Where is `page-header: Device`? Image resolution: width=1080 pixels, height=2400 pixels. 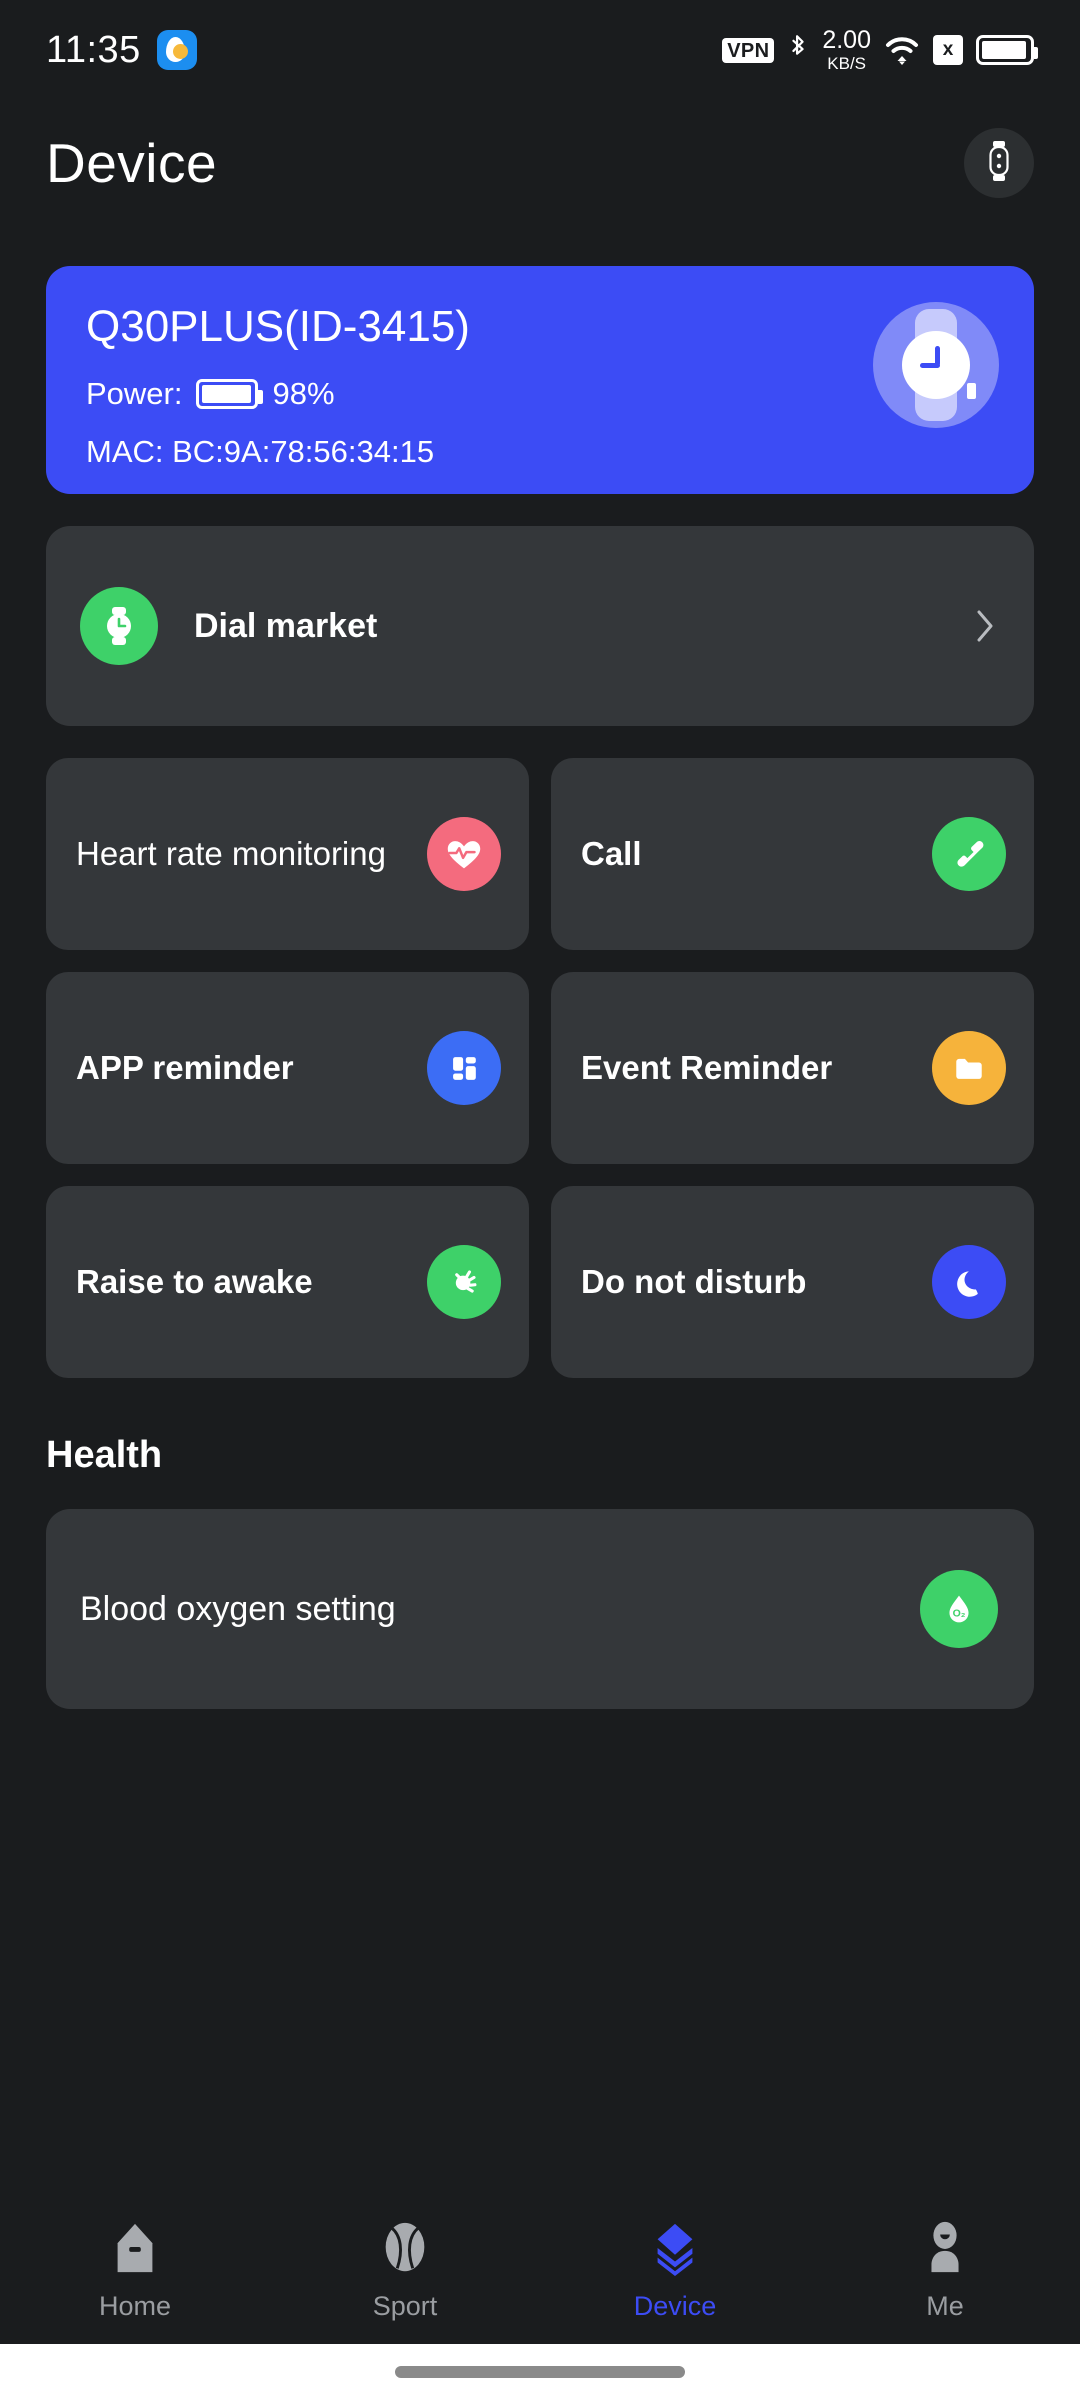
page-header: Device is located at coordinates (540, 149).